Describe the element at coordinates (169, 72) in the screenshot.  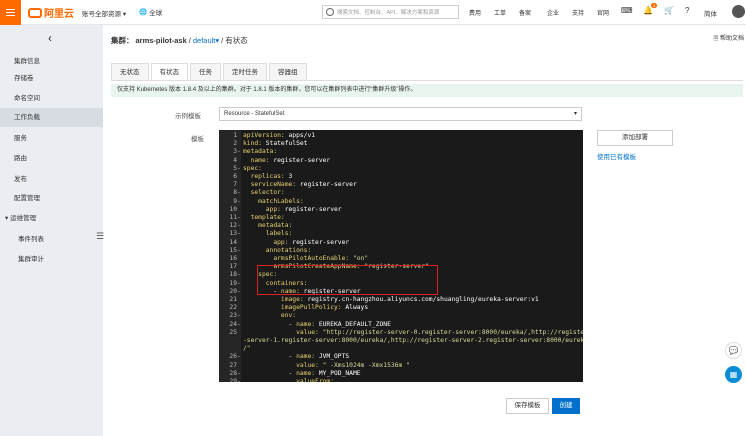
I see `tab-statefulset: 有状态` at that location.